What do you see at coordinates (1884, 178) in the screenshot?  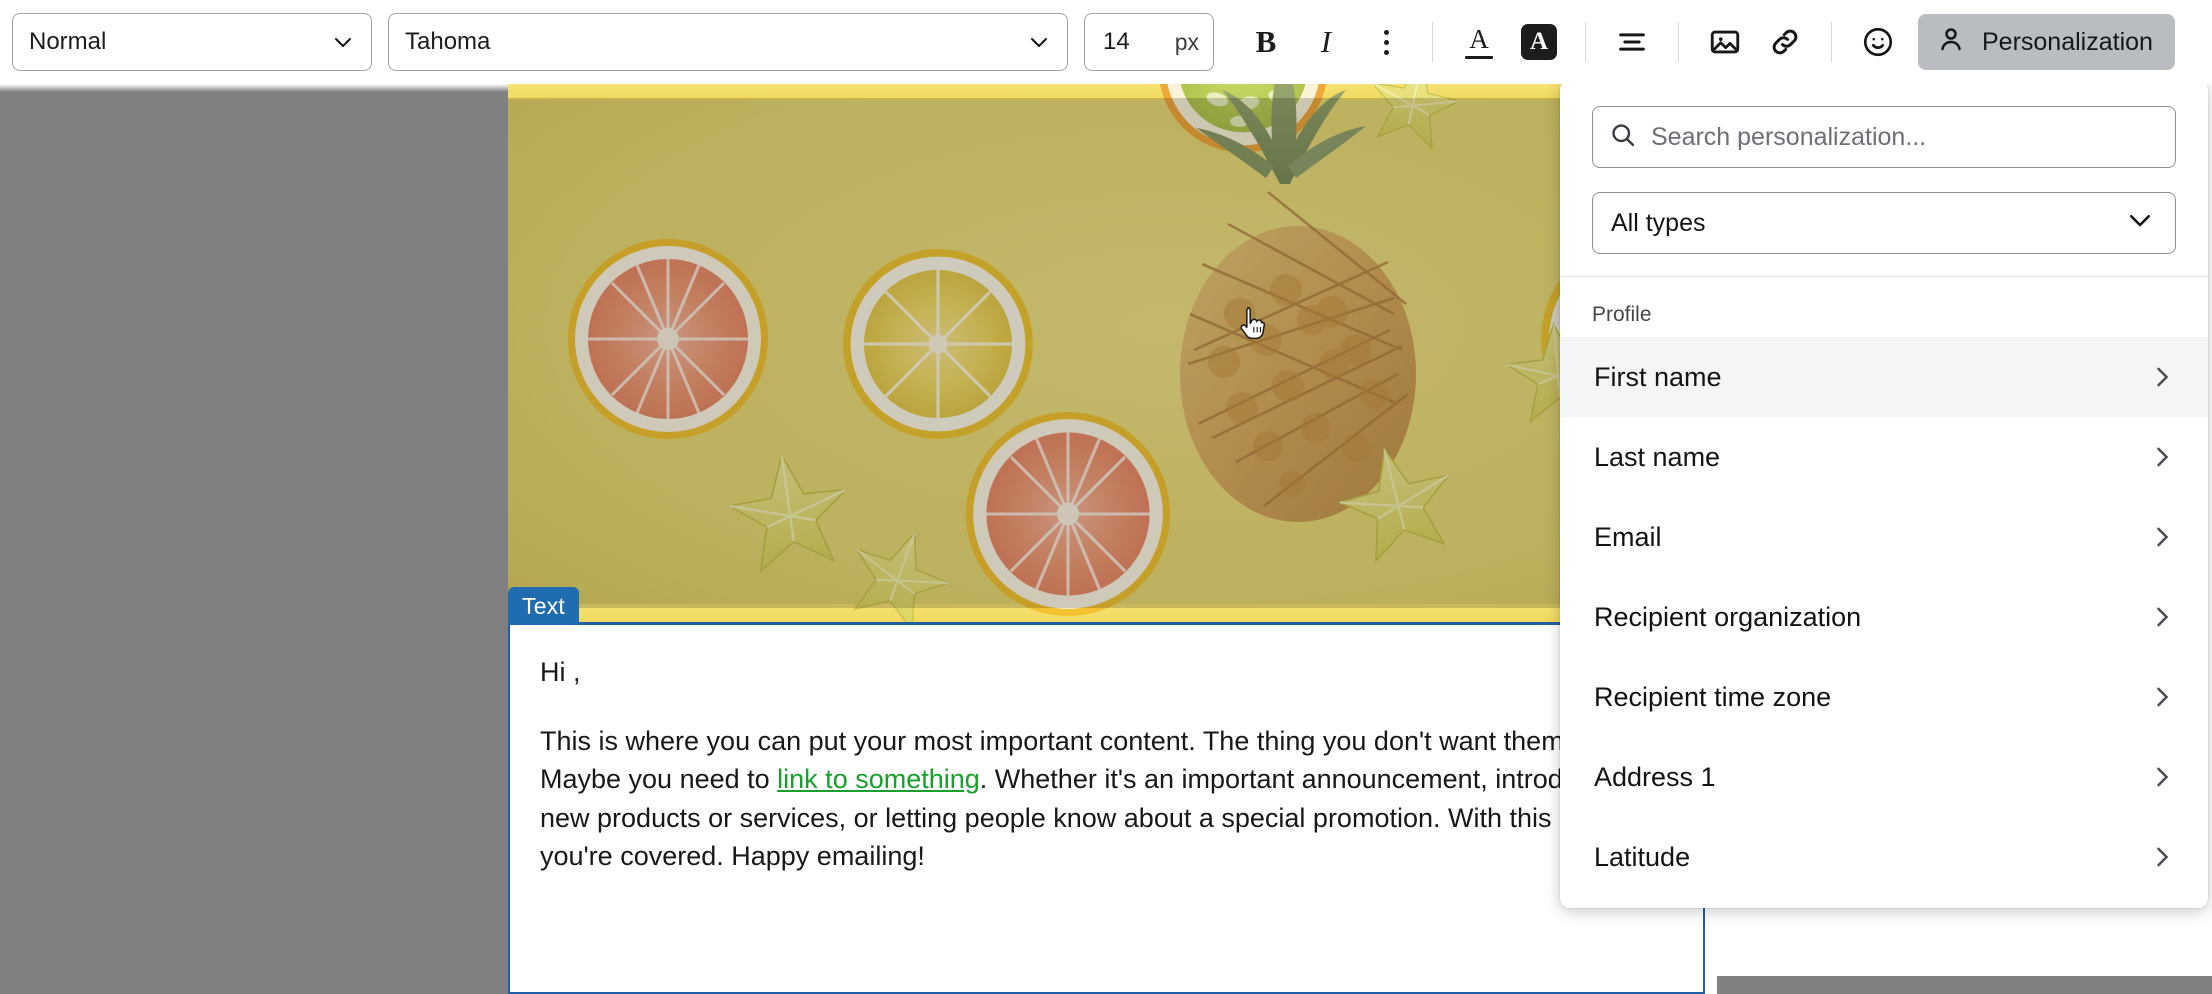 I see `panel-header: All types` at bounding box center [1884, 178].